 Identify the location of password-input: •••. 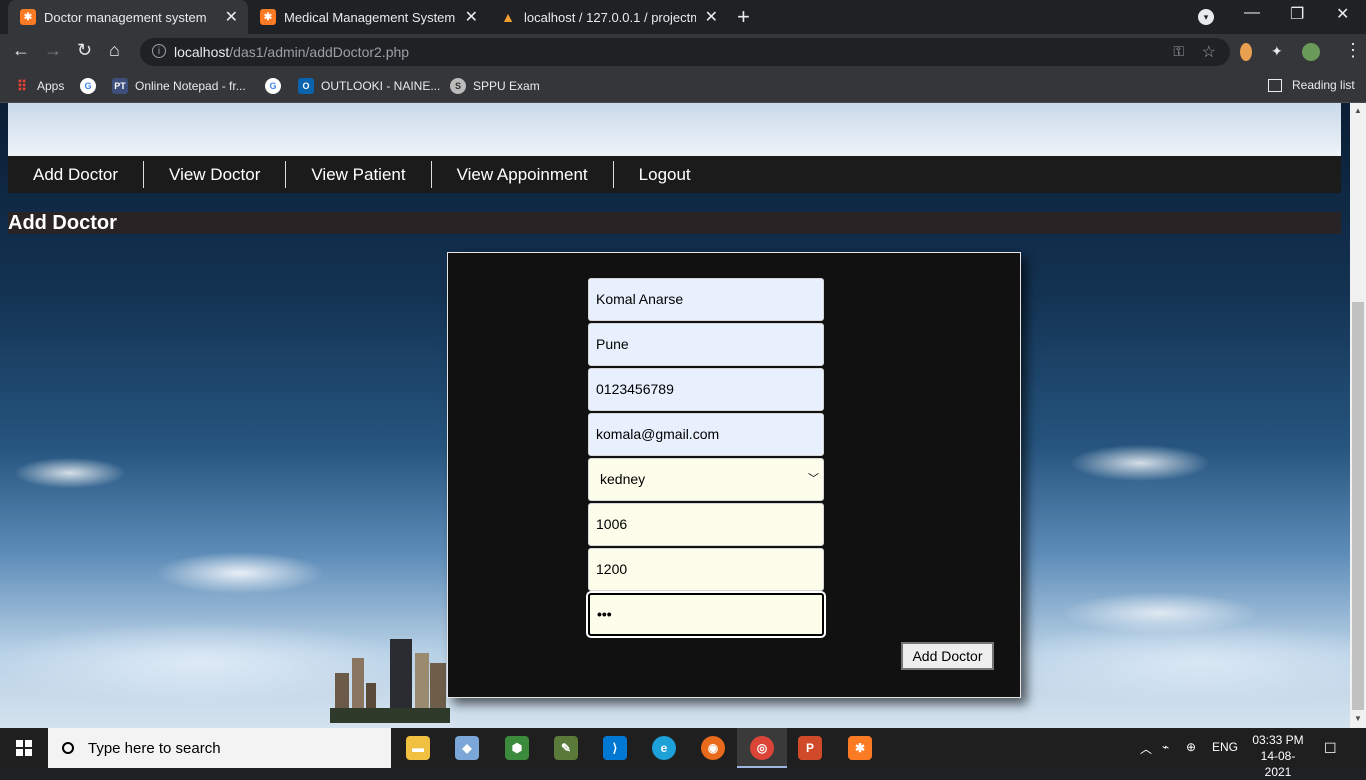
(706, 614).